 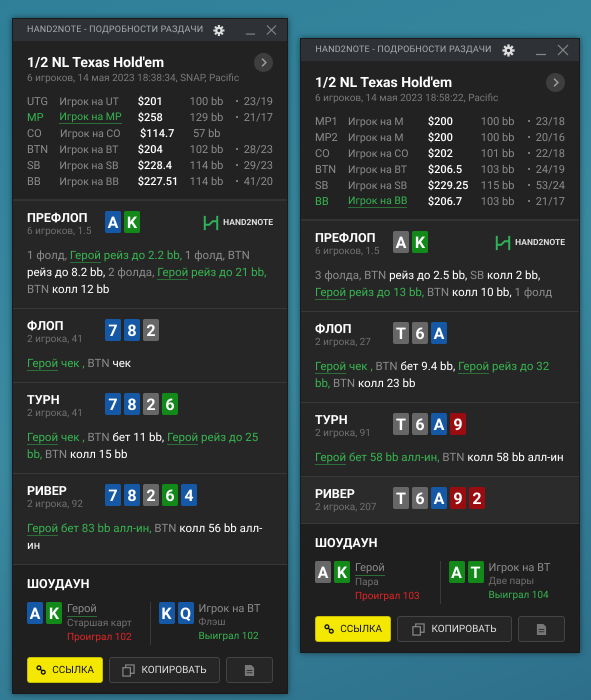 I want to click on player-name: Игрок на UT, so click(x=89, y=101).